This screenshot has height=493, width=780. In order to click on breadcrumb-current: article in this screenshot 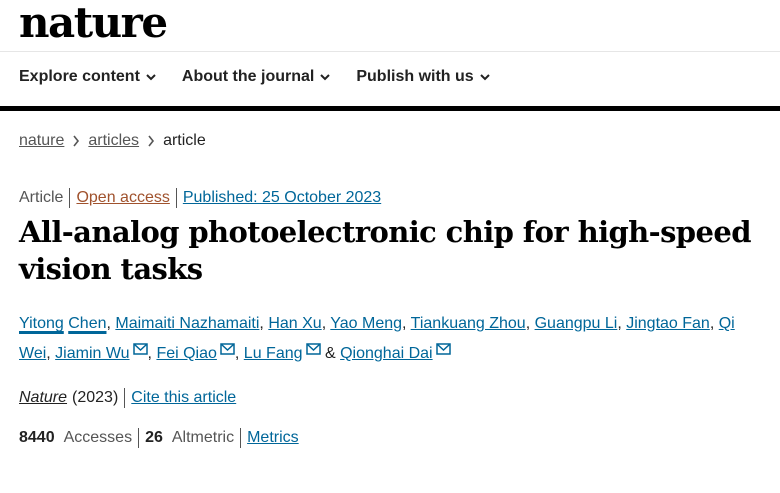, I will do `click(184, 140)`.